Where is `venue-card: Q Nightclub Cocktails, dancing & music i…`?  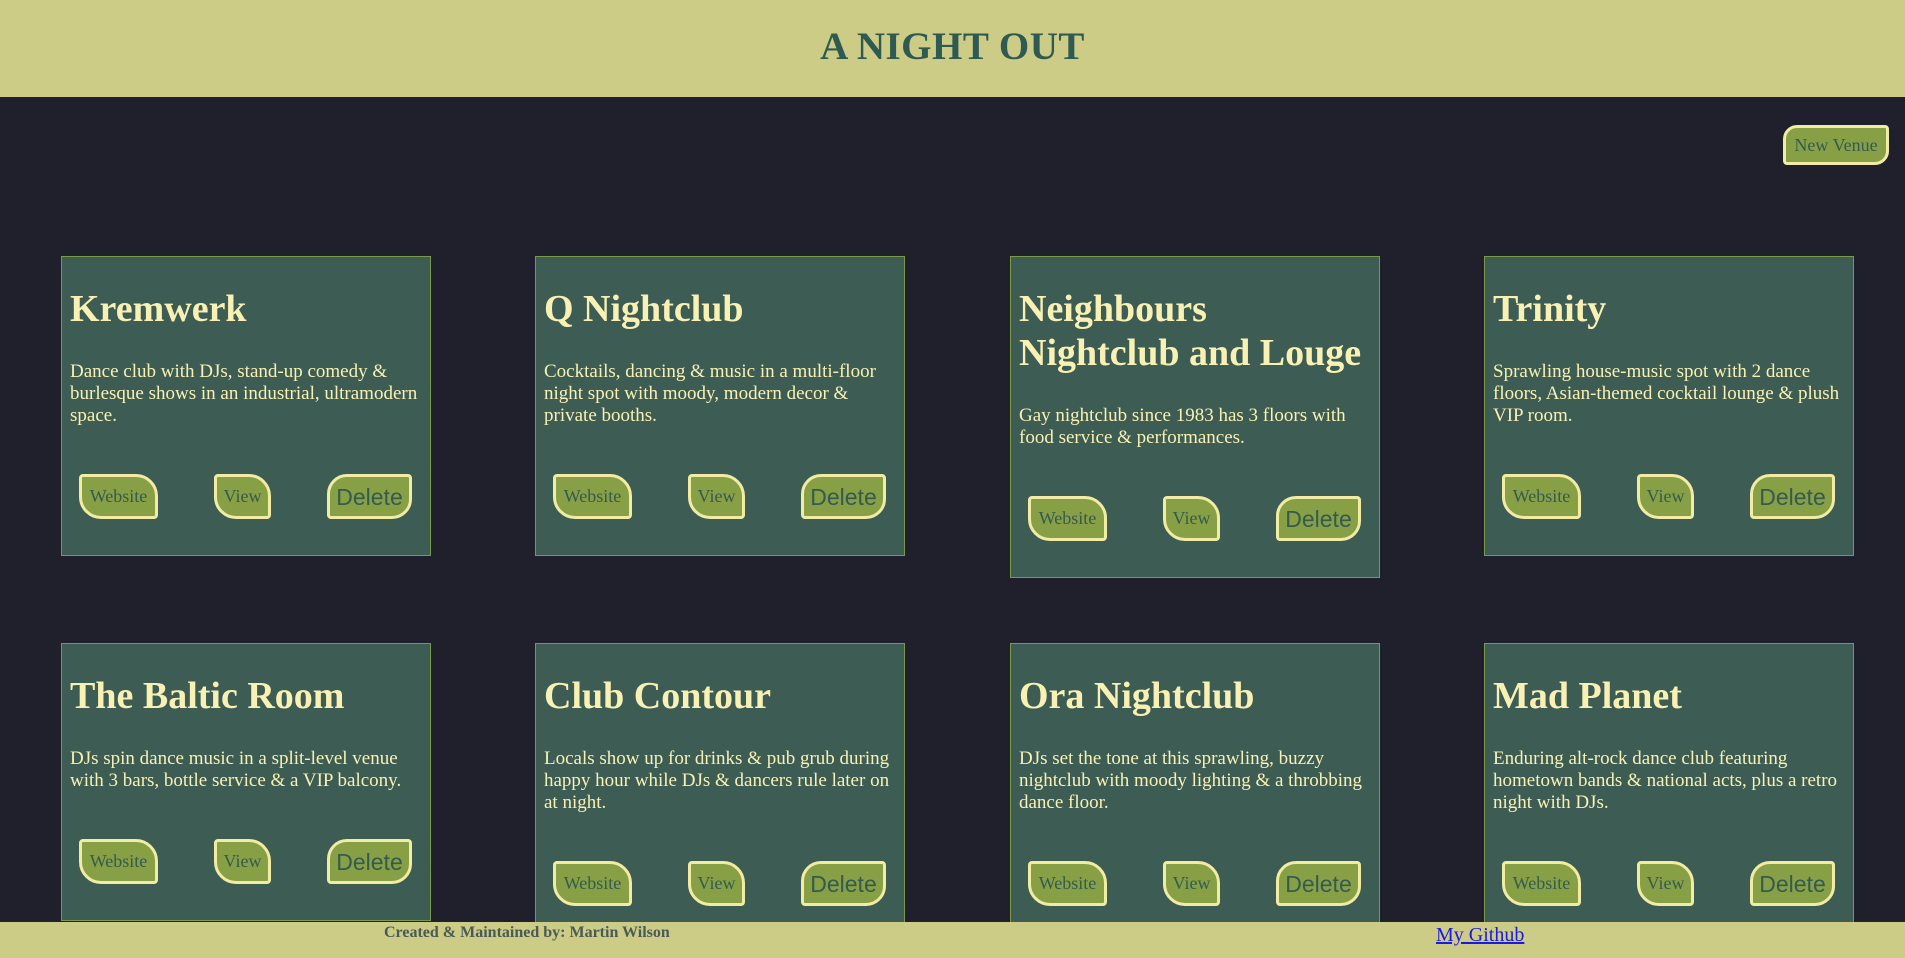 venue-card: Q Nightclub Cocktails, dancing & music i… is located at coordinates (720, 406).